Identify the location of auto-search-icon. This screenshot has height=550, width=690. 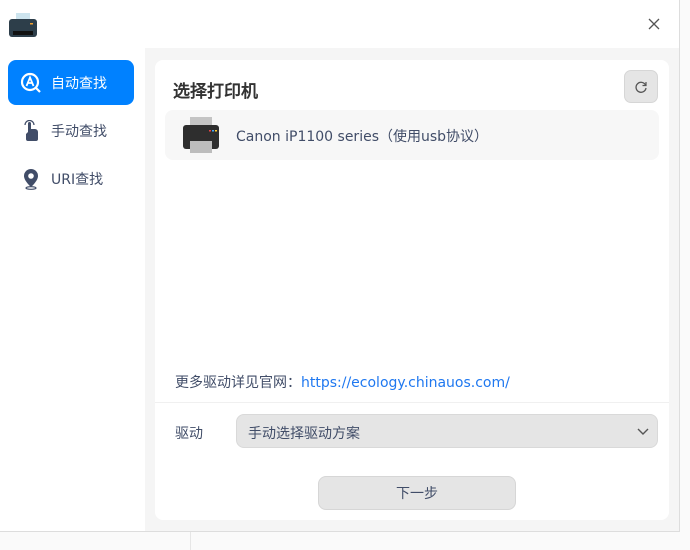
(30, 82).